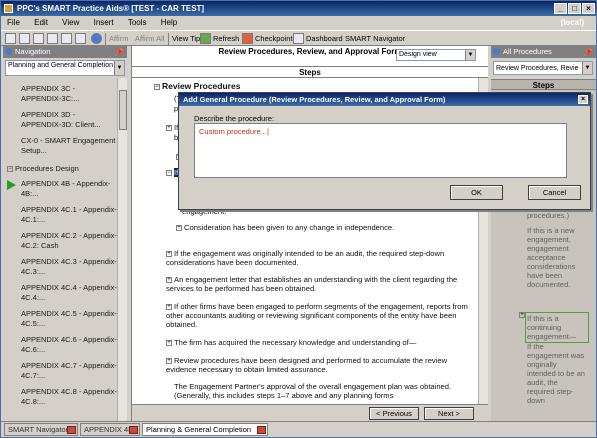 The image size is (597, 438). What do you see at coordinates (205, 38) in the screenshot?
I see `refresh-icon` at bounding box center [205, 38].